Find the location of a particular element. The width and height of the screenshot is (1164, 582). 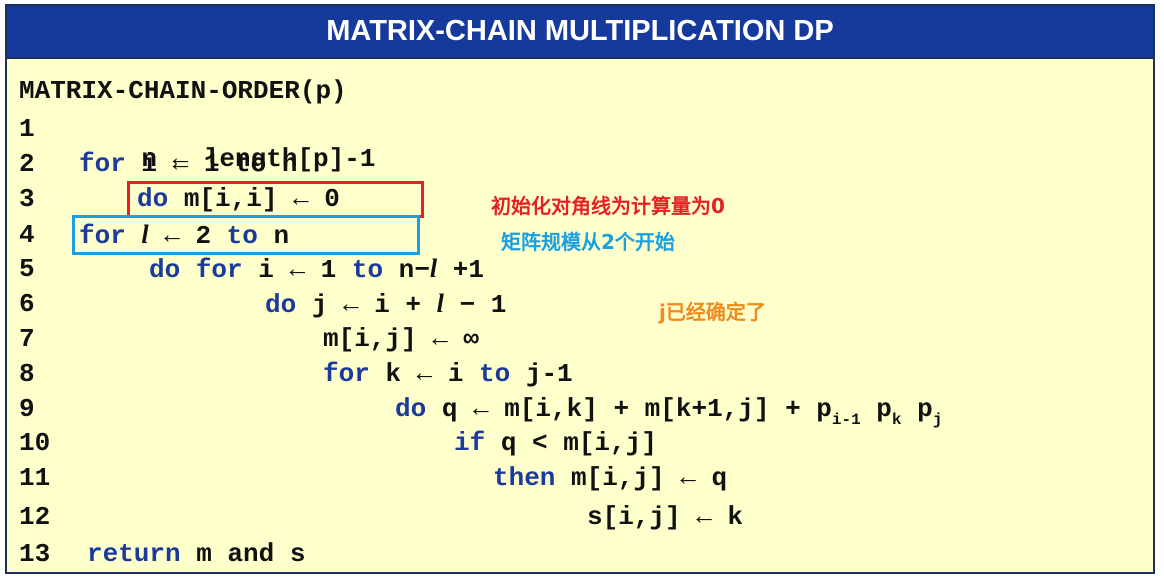

line-number: 2 is located at coordinates (27, 164).